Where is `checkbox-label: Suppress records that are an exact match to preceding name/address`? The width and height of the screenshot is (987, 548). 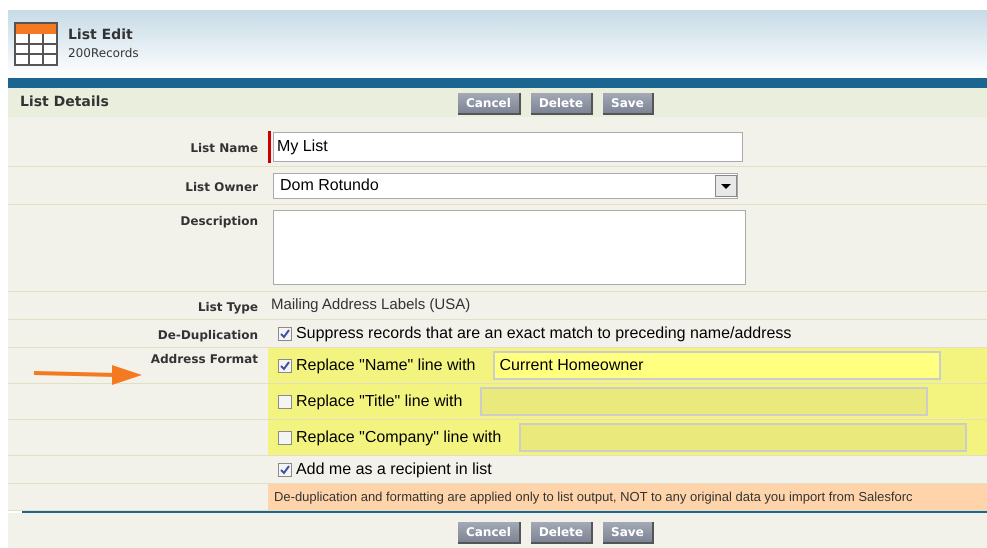
checkbox-label: Suppress records that are an exact match to preceding name/address is located at coordinates (544, 334).